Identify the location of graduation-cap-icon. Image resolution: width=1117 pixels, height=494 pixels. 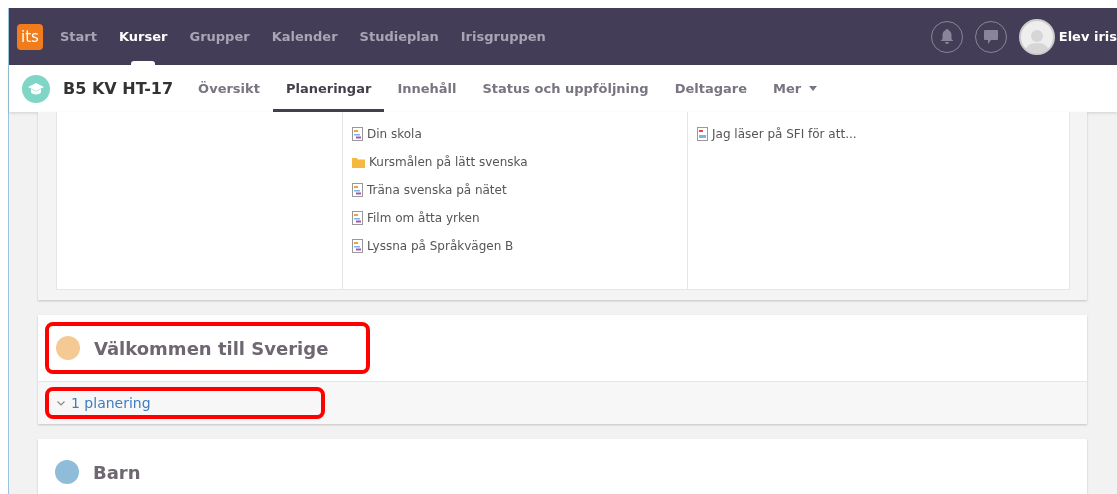
(36, 88).